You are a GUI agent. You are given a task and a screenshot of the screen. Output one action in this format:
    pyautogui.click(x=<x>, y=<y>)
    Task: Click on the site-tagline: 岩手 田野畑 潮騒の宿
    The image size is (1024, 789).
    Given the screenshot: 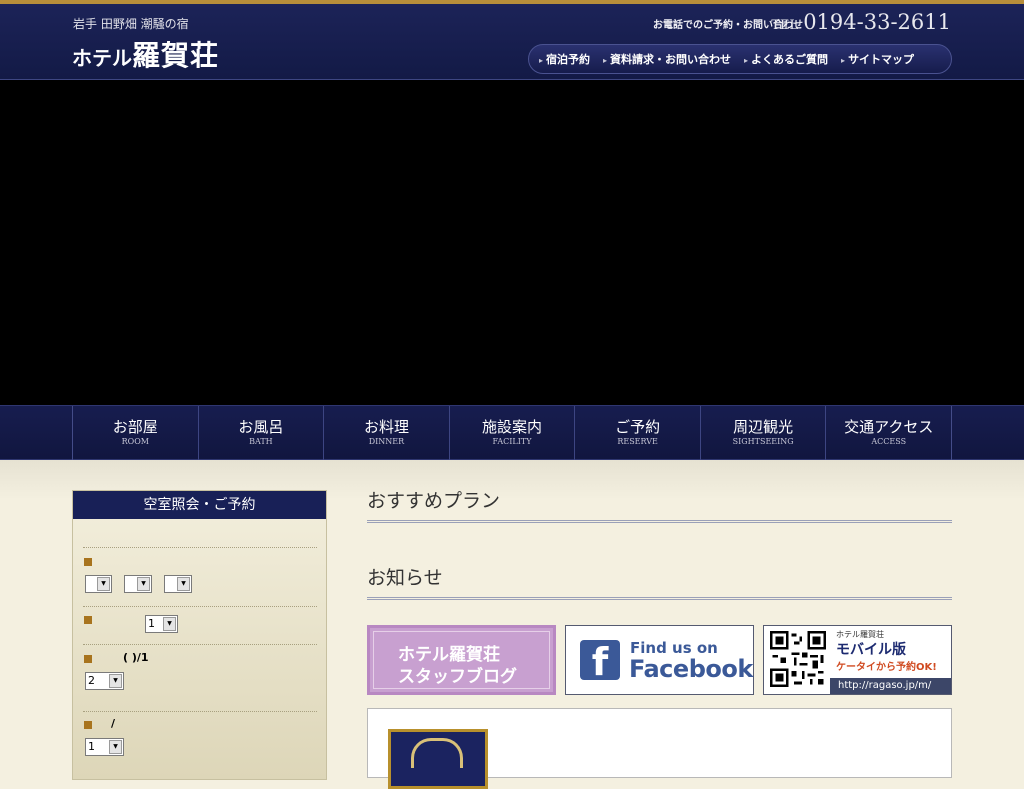 What is the action you would take?
    pyautogui.click(x=131, y=24)
    